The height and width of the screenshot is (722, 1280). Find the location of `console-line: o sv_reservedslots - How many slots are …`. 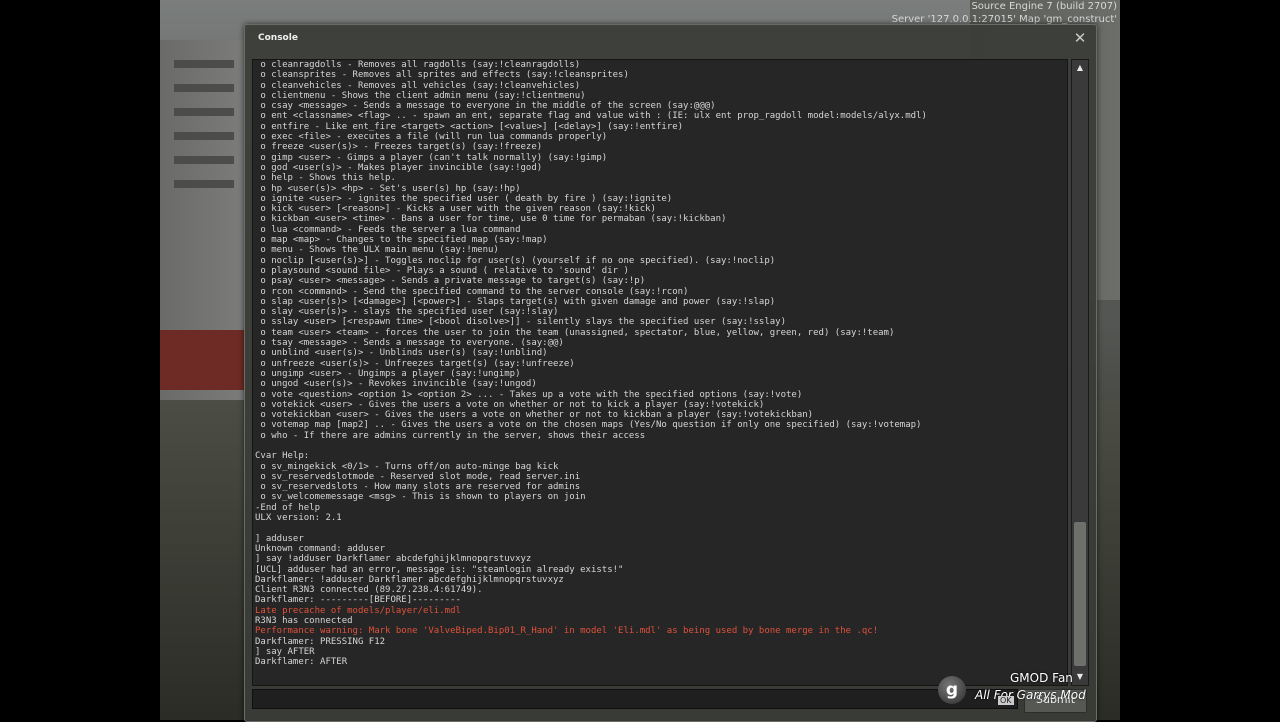

console-line: o sv_reservedslots - How many slots are … is located at coordinates (418, 487).